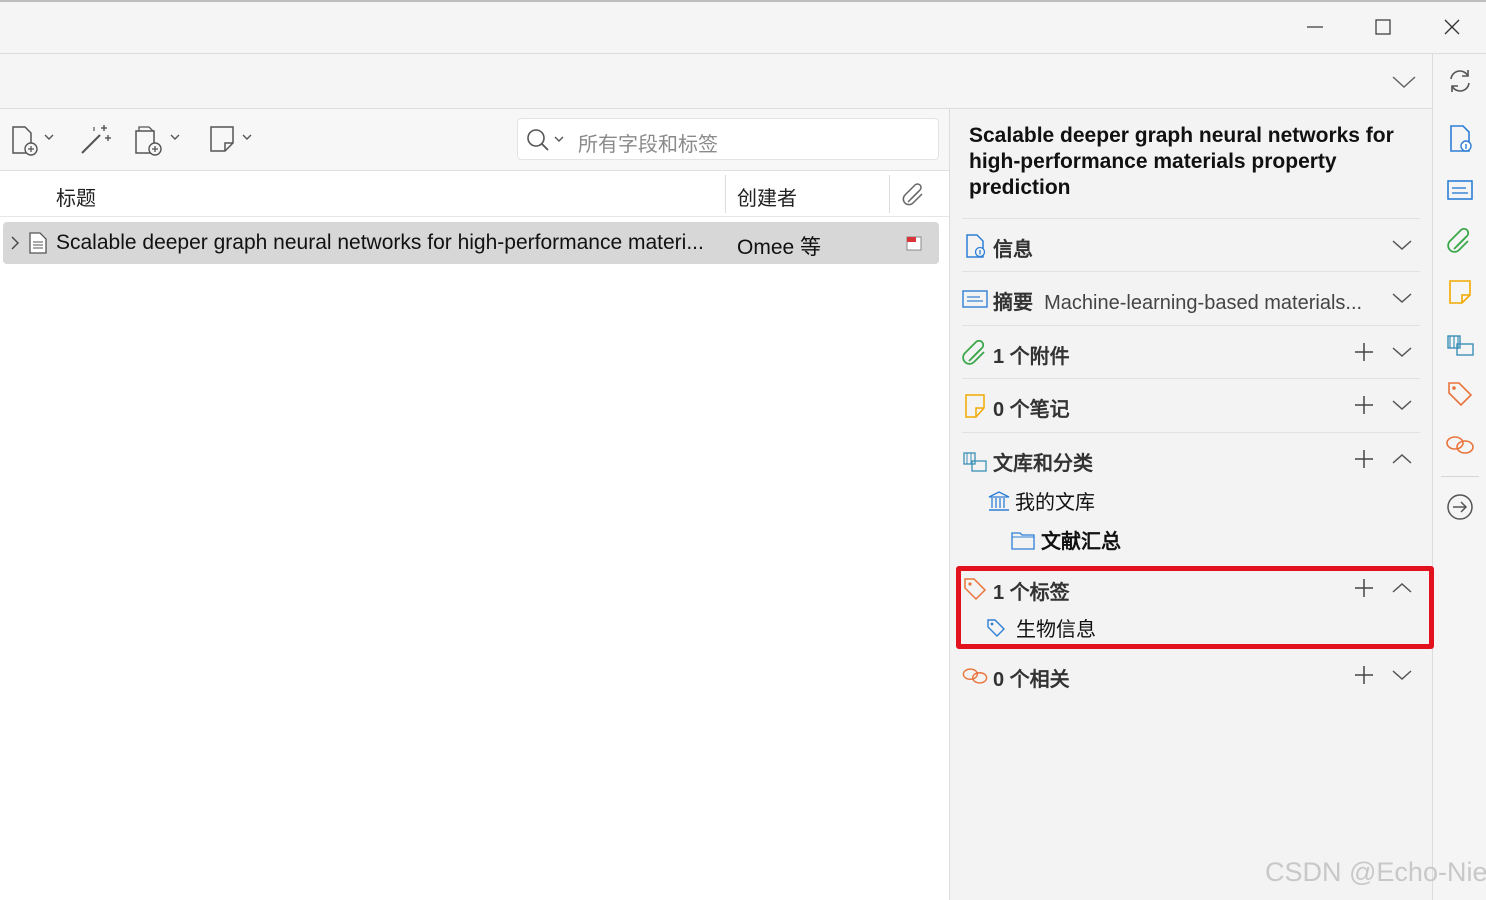 The height and width of the screenshot is (900, 1486). What do you see at coordinates (1191, 351) in the screenshot?
I see `section-attachments: 1 个附件` at bounding box center [1191, 351].